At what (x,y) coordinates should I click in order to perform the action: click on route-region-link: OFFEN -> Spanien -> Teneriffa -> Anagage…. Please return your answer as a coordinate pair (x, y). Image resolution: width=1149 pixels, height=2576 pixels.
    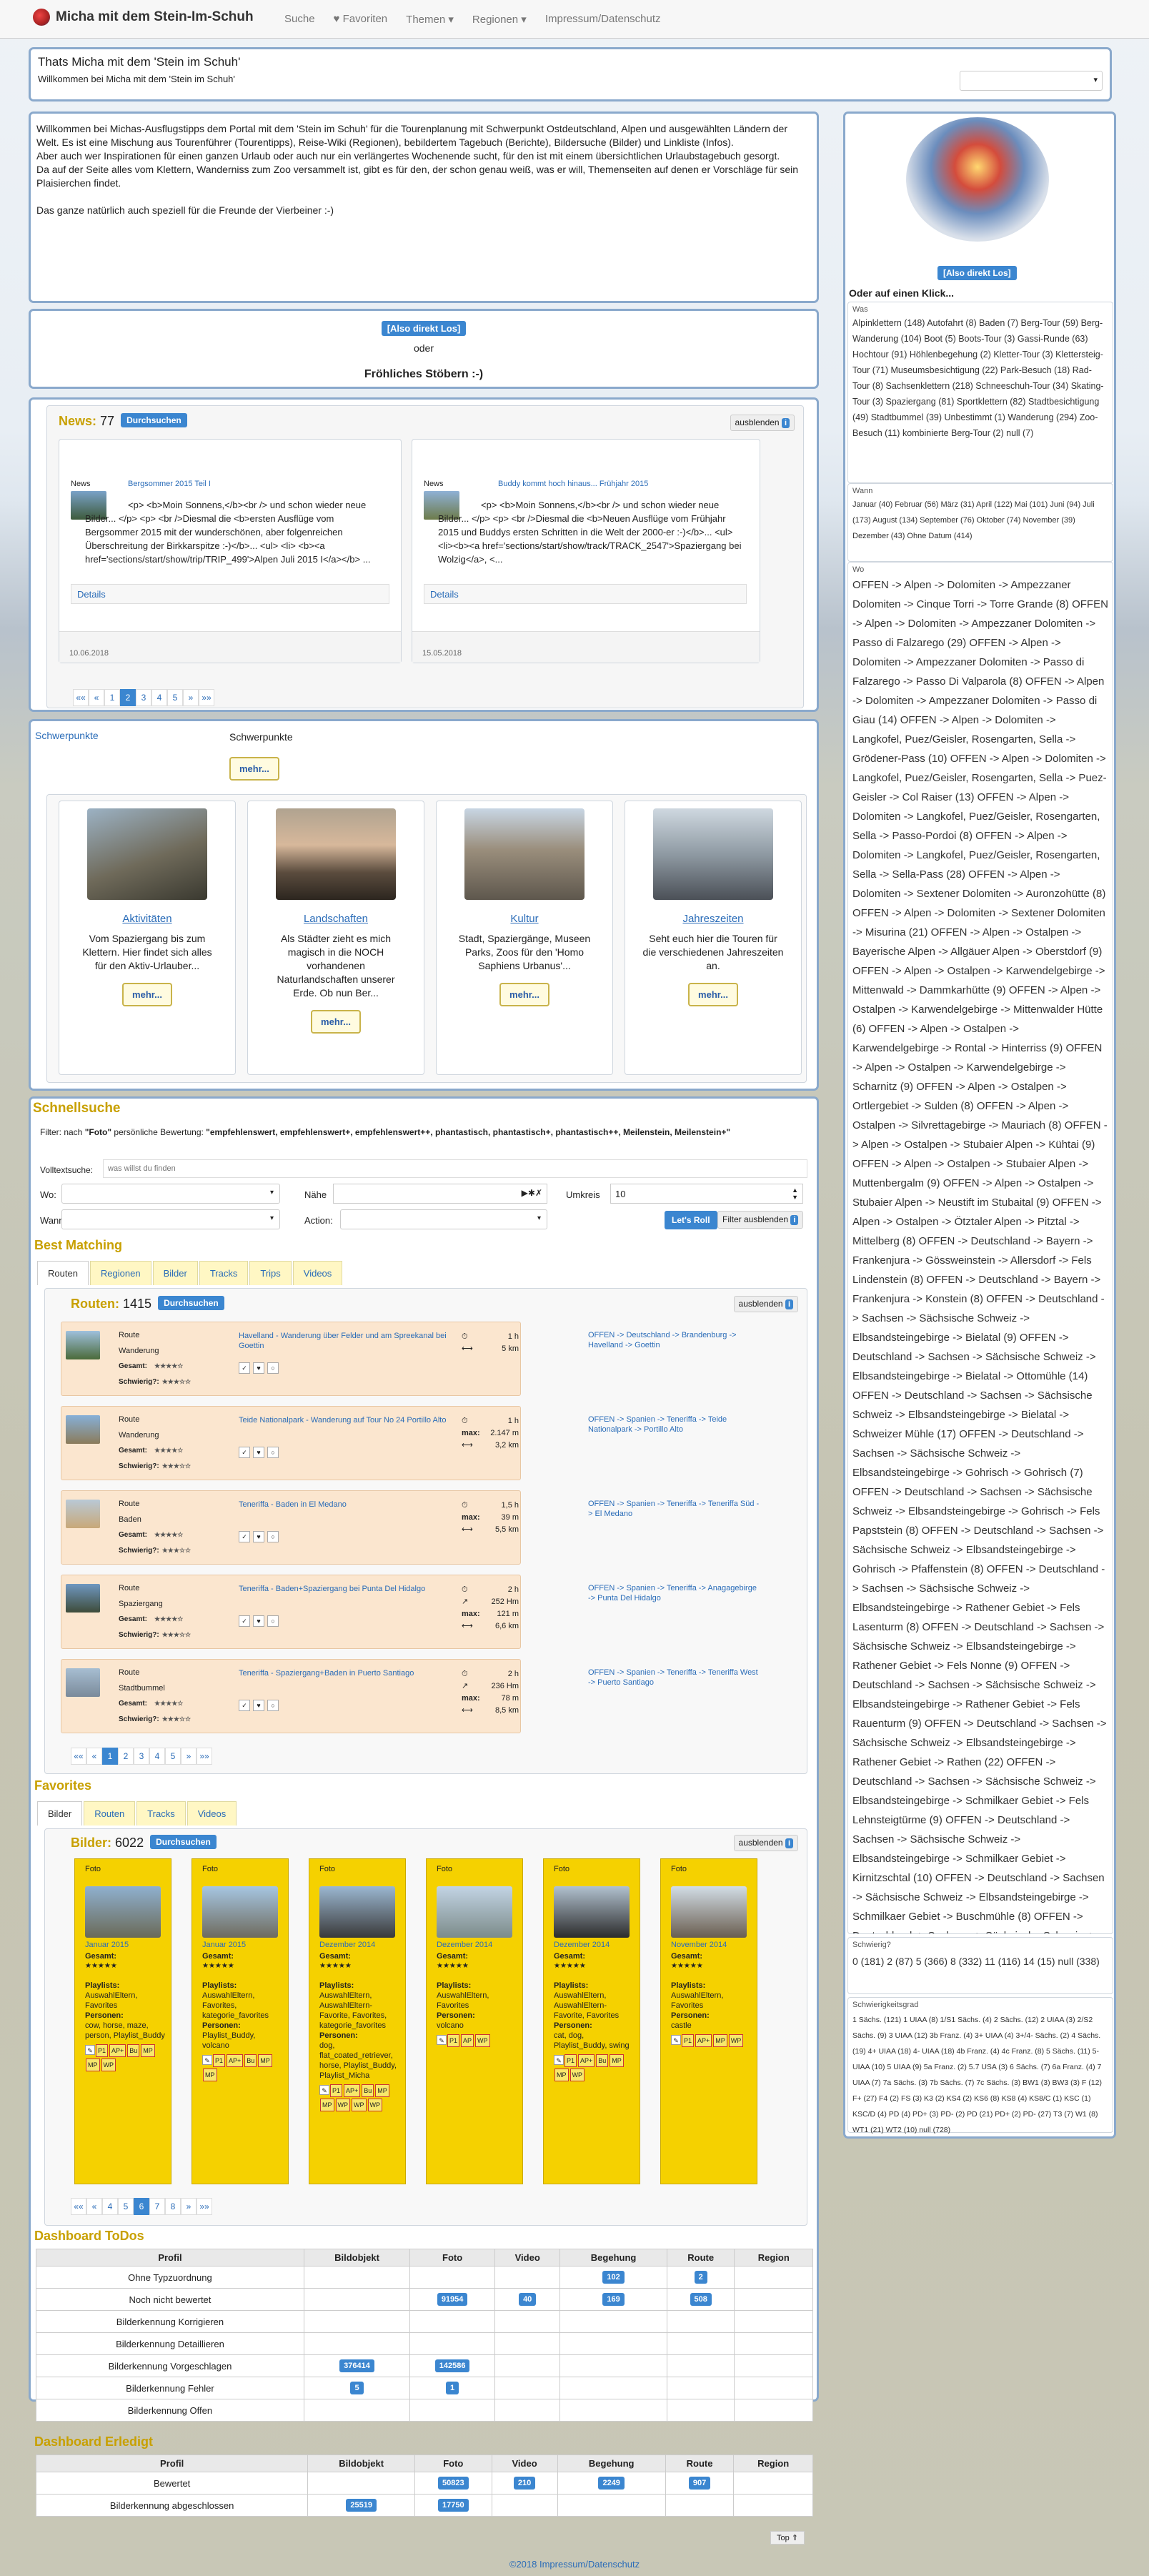
    Looking at the image, I should click on (674, 1593).